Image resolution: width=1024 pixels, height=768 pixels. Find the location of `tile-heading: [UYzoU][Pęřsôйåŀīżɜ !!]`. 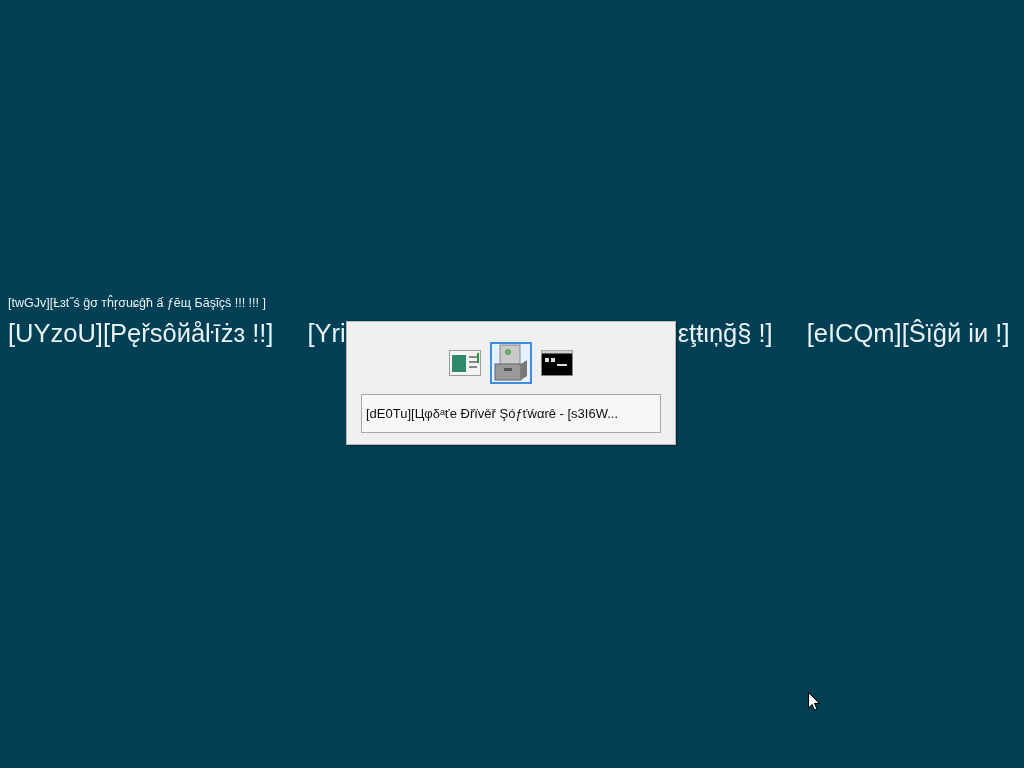

tile-heading: [UYzoU][Pęřsôйåŀīżɜ !!] is located at coordinates (141, 333).